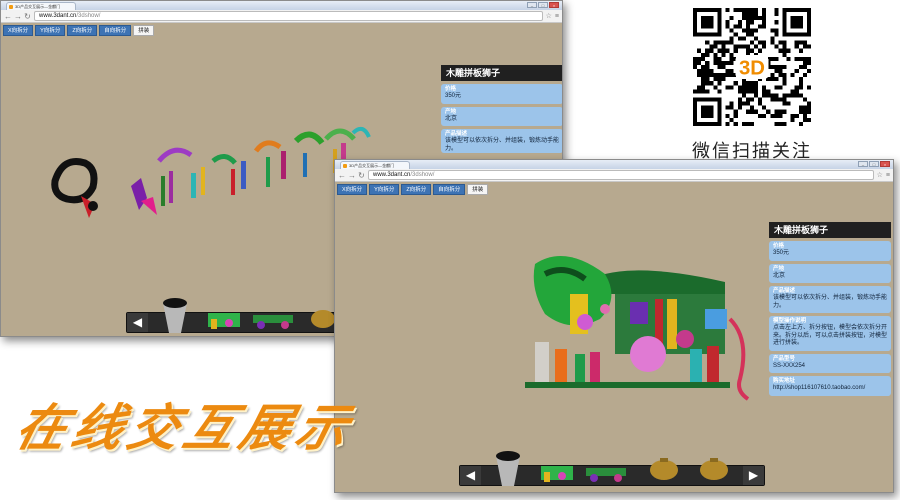 The width and height of the screenshot is (900, 500). I want to click on thumbnail-teapot, so click(323, 319).